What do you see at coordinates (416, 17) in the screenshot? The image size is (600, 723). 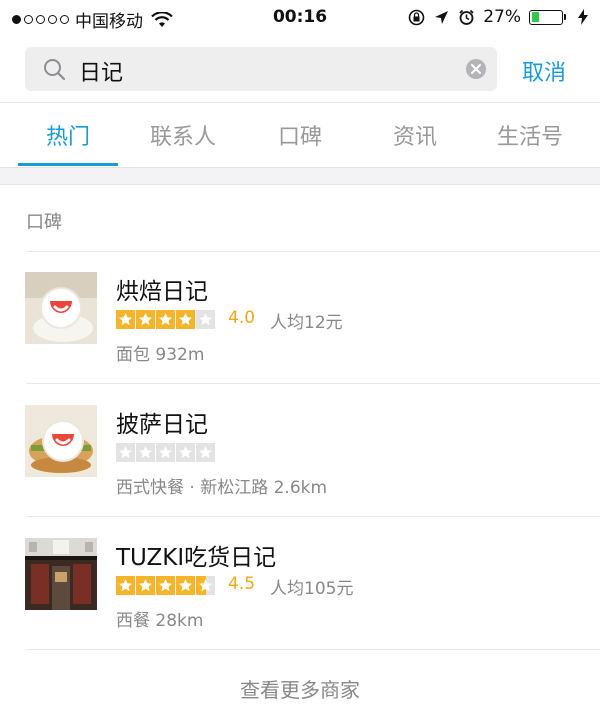 I see `rotation-lock-icon` at bounding box center [416, 17].